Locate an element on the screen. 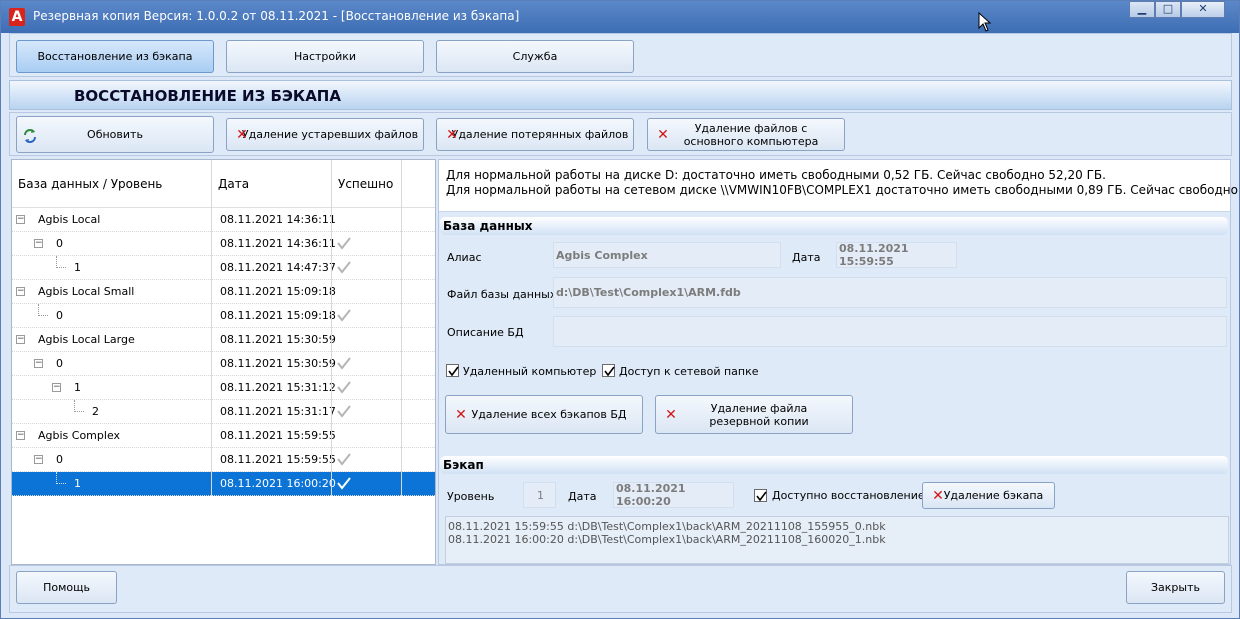 The height and width of the screenshot is (619, 1240). alias-field: Agbis Complex is located at coordinates (667, 255).